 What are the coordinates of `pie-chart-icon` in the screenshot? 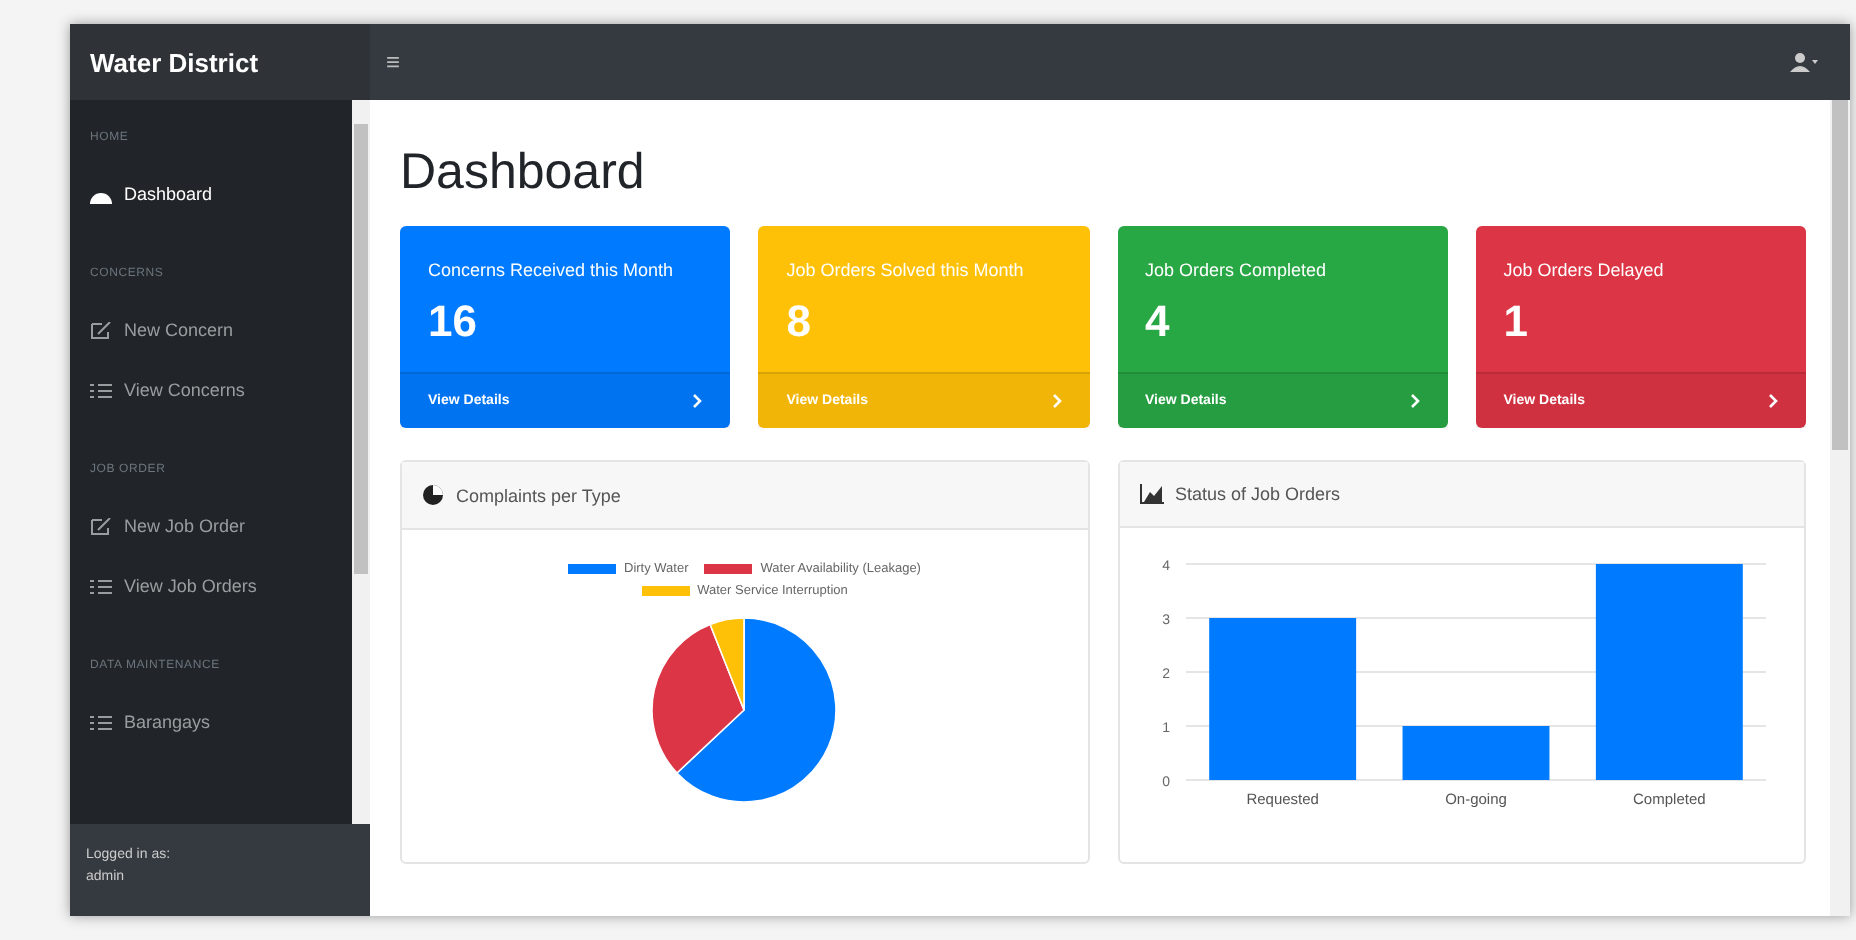 It's located at (433, 495).